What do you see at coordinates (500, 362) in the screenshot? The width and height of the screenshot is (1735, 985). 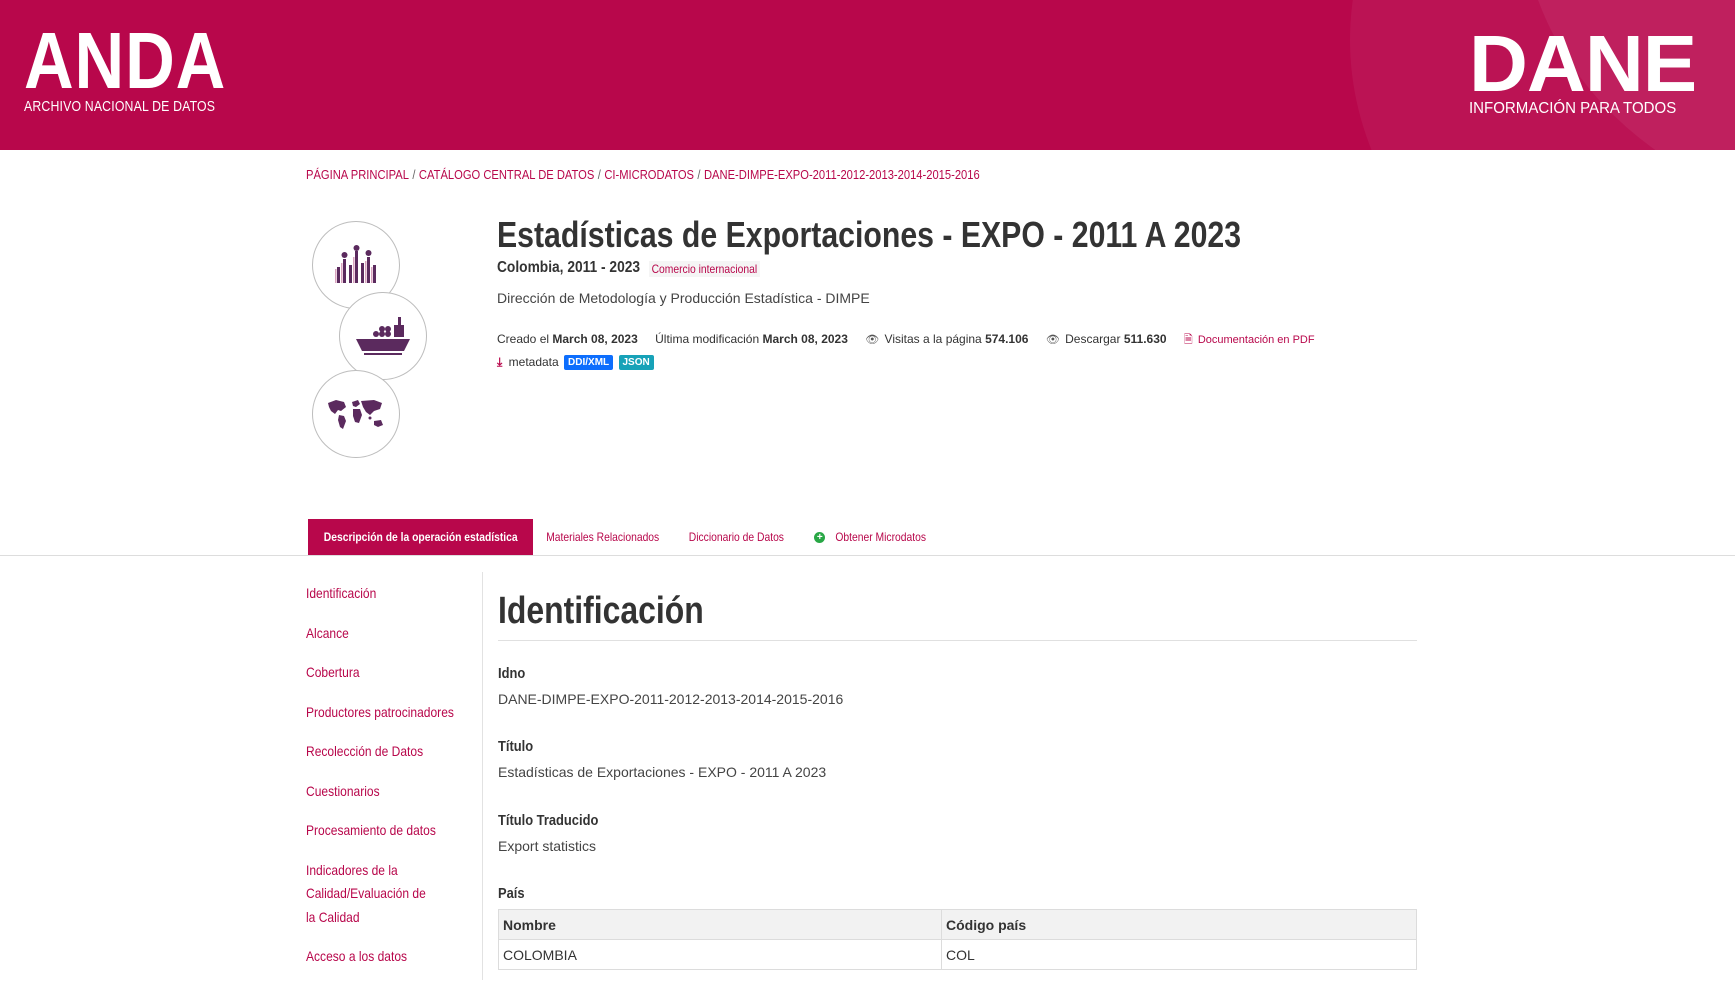 I see `download-icon: ⤓` at bounding box center [500, 362].